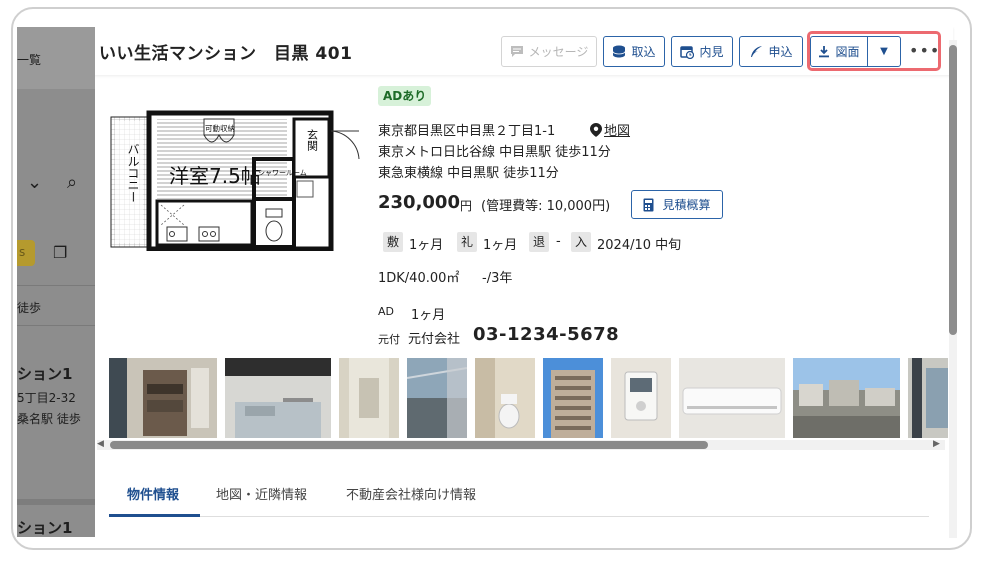 The width and height of the screenshot is (983, 564). Describe the element at coordinates (581, 242) in the screenshot. I see `move-in-tag: 入` at that location.